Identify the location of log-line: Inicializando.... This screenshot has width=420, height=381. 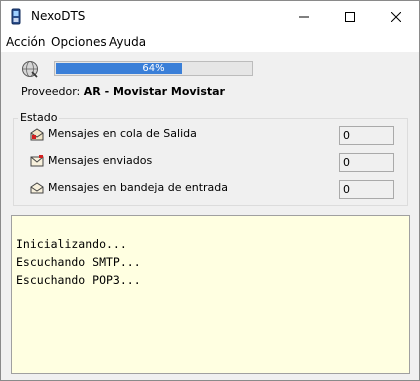
(71, 244).